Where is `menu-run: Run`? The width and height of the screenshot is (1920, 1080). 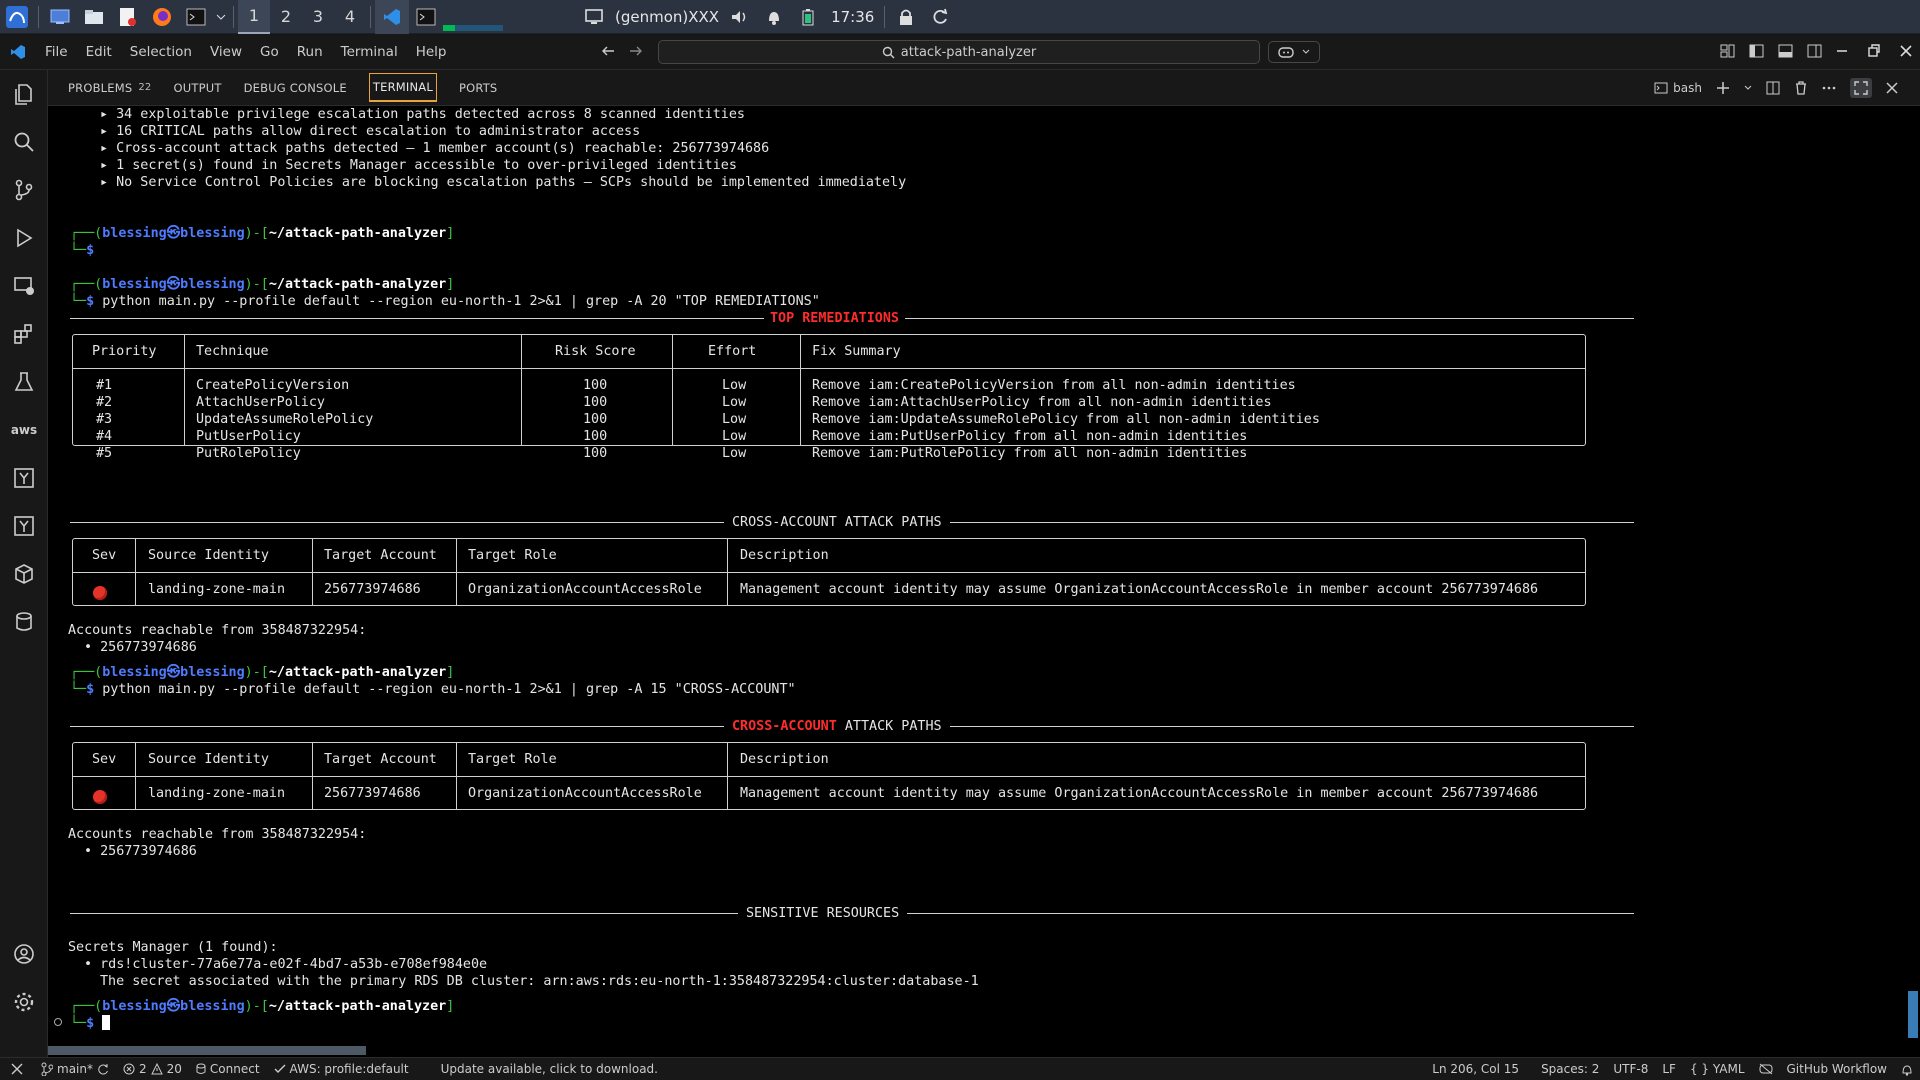
menu-run: Run is located at coordinates (310, 52).